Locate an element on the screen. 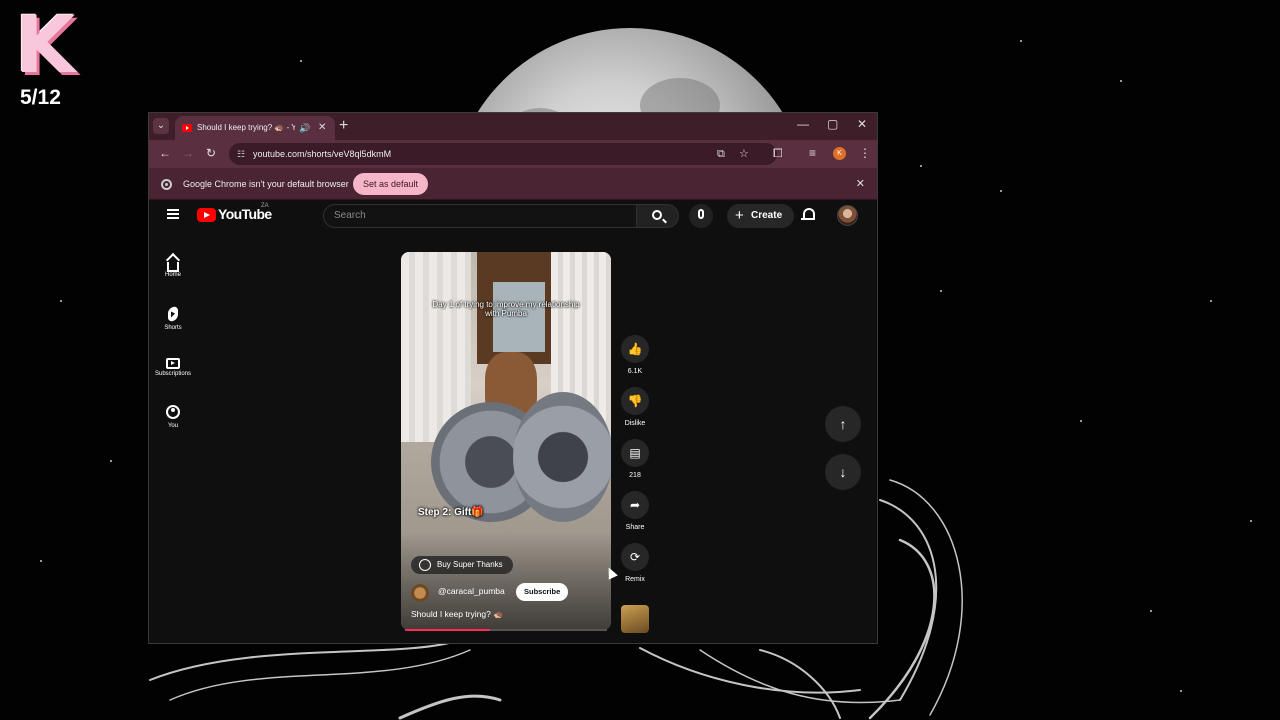  reload-icon: ↻ is located at coordinates (211, 153).